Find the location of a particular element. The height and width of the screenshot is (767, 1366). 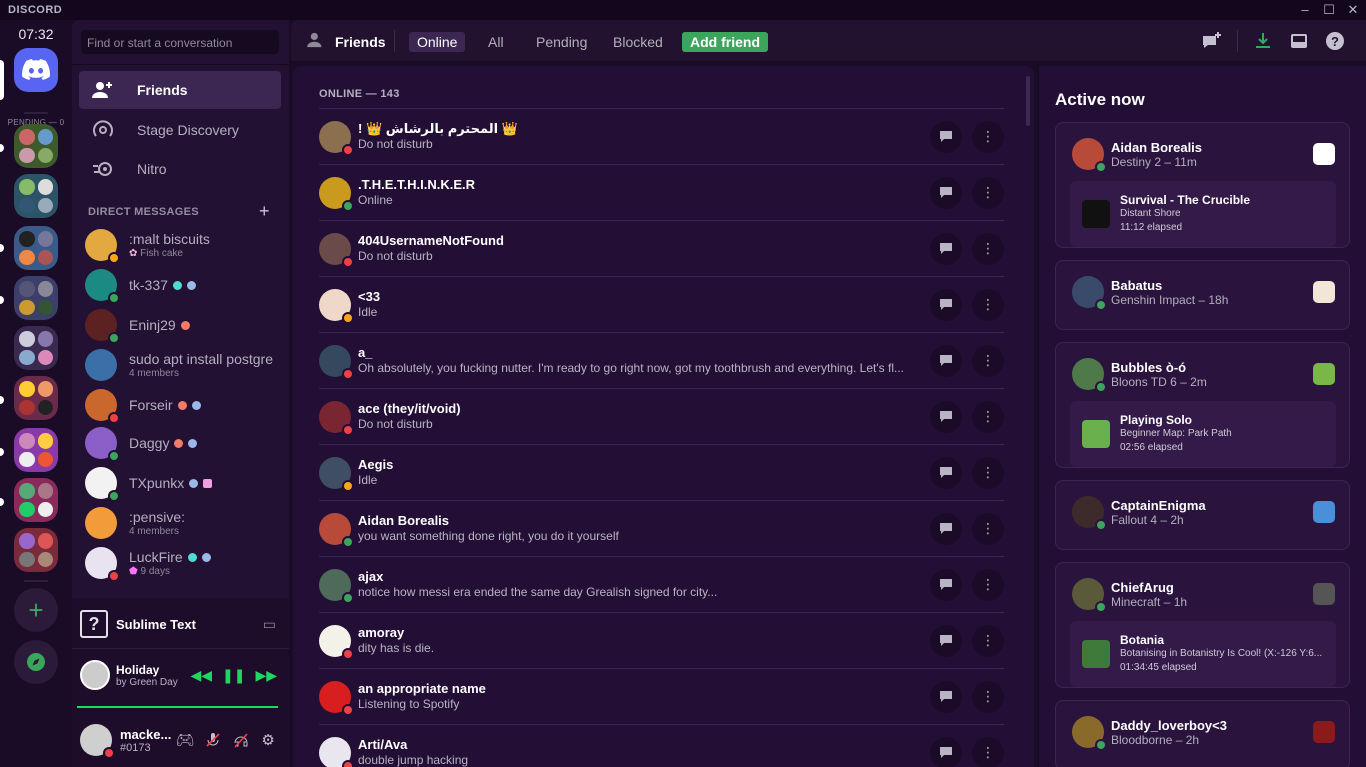

scrollbar is located at coordinates (1028, 101).